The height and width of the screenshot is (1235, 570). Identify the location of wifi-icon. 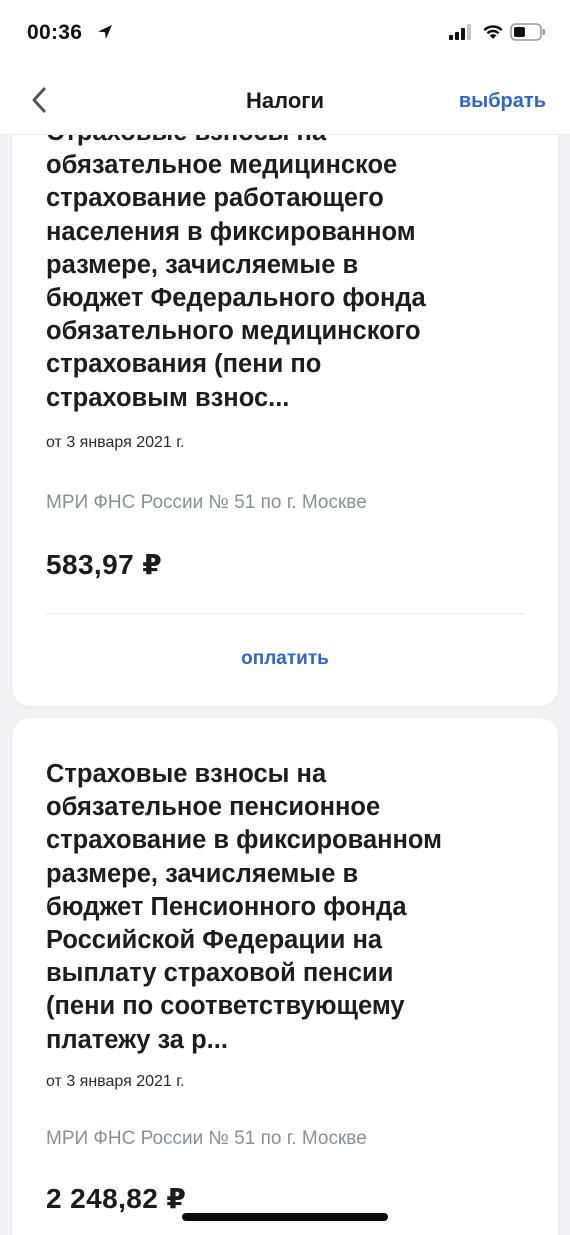
(493, 32).